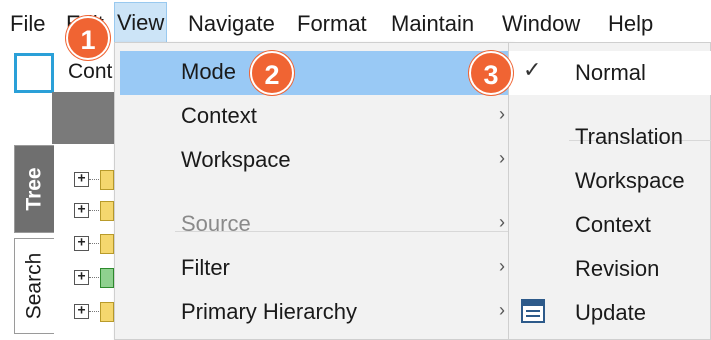 Image resolution: width=711 pixels, height=340 pixels. I want to click on menu-item-label: Revision, so click(617, 268).